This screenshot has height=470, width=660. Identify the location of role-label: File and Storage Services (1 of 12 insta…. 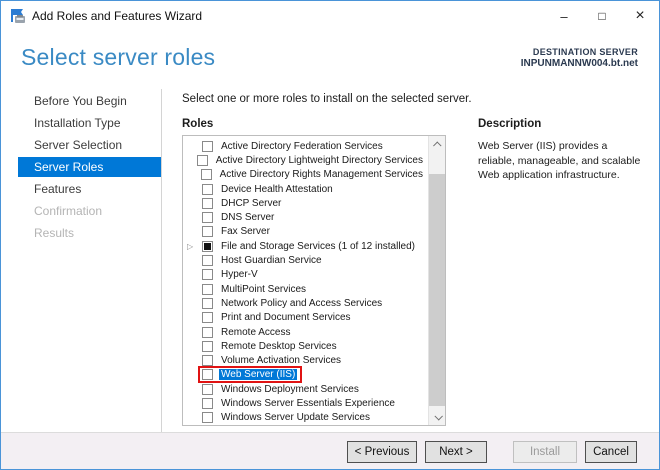
(318, 246).